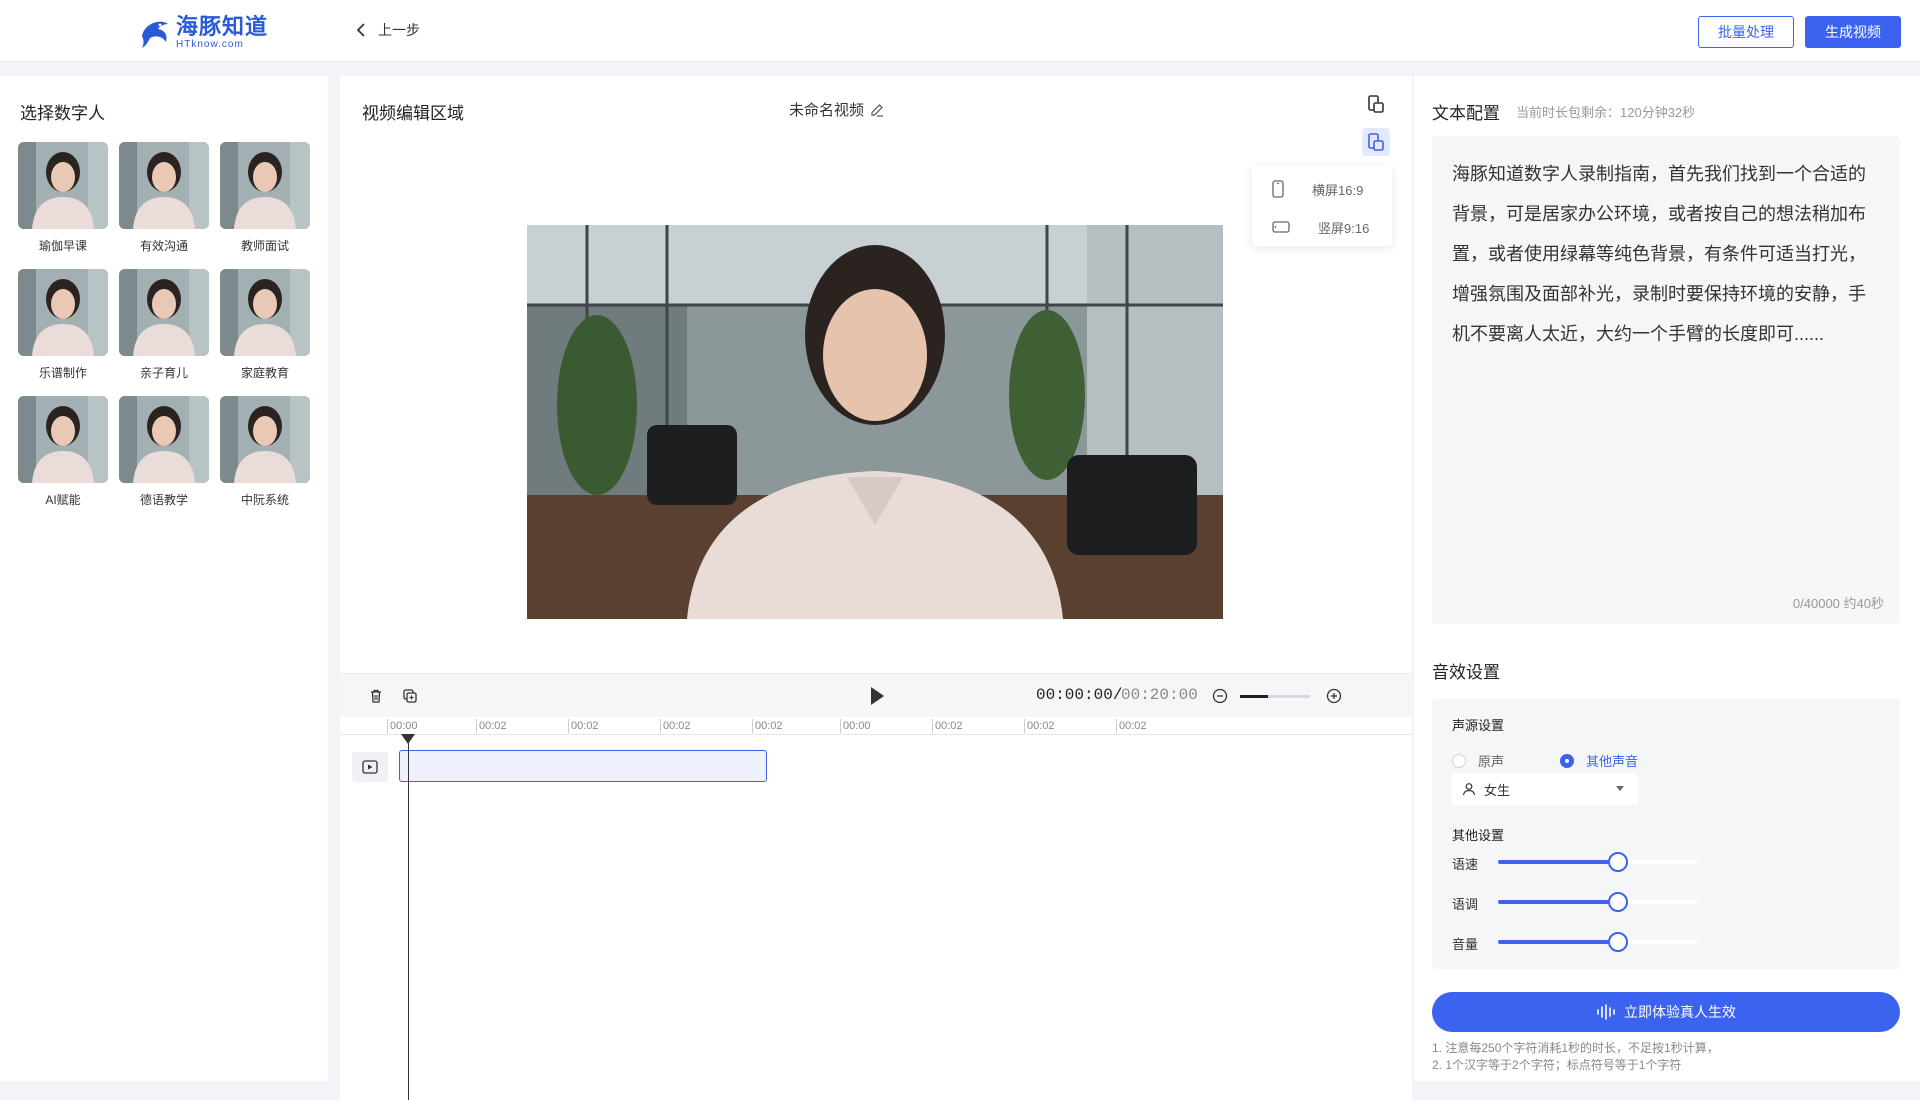 The width and height of the screenshot is (1920, 1100). What do you see at coordinates (1746, 32) in the screenshot?
I see `batch-process-button: 批量处理` at bounding box center [1746, 32].